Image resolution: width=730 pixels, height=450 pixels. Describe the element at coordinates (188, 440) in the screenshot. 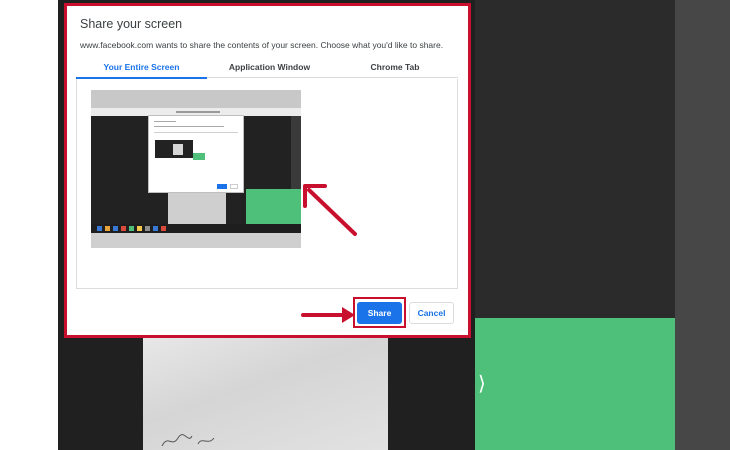

I see `paper-scribble` at that location.